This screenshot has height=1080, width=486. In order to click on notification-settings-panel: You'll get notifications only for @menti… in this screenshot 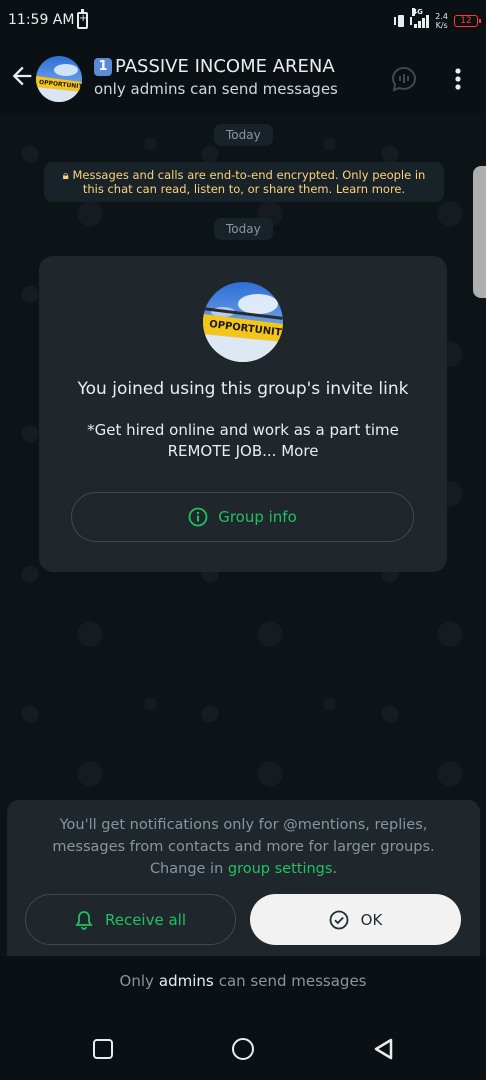, I will do `click(243, 878)`.